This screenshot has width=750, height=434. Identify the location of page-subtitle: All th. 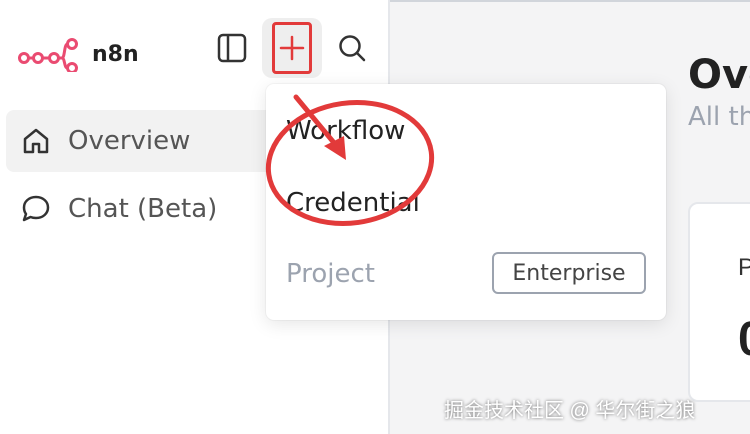
(719, 117).